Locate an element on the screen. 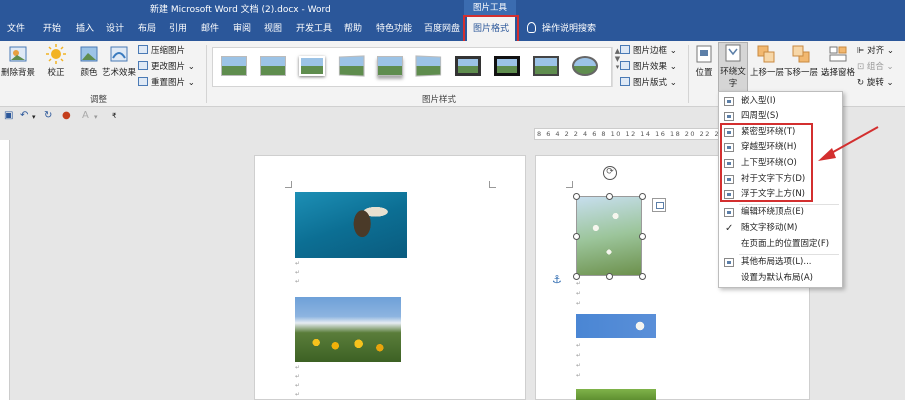 This screenshot has height=400, width=905. adjust-group-label: 调整 is located at coordinates (99, 100).